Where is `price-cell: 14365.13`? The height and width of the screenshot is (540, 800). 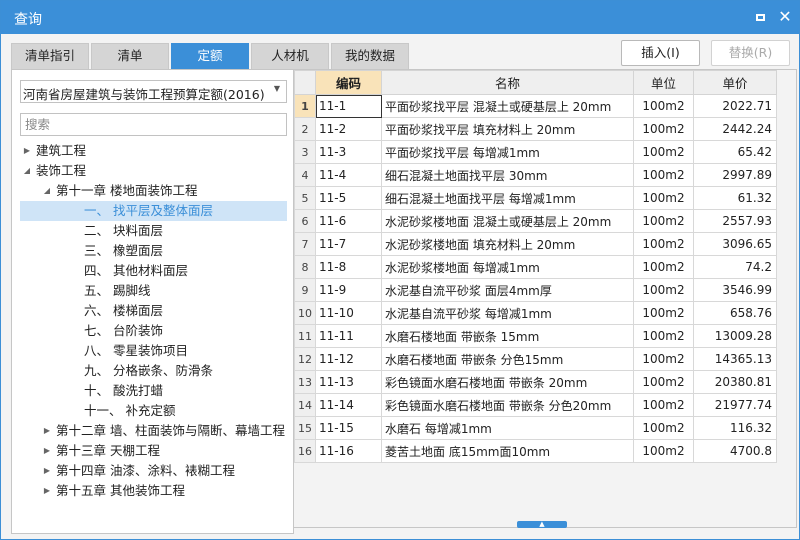
price-cell: 14365.13 is located at coordinates (735, 359).